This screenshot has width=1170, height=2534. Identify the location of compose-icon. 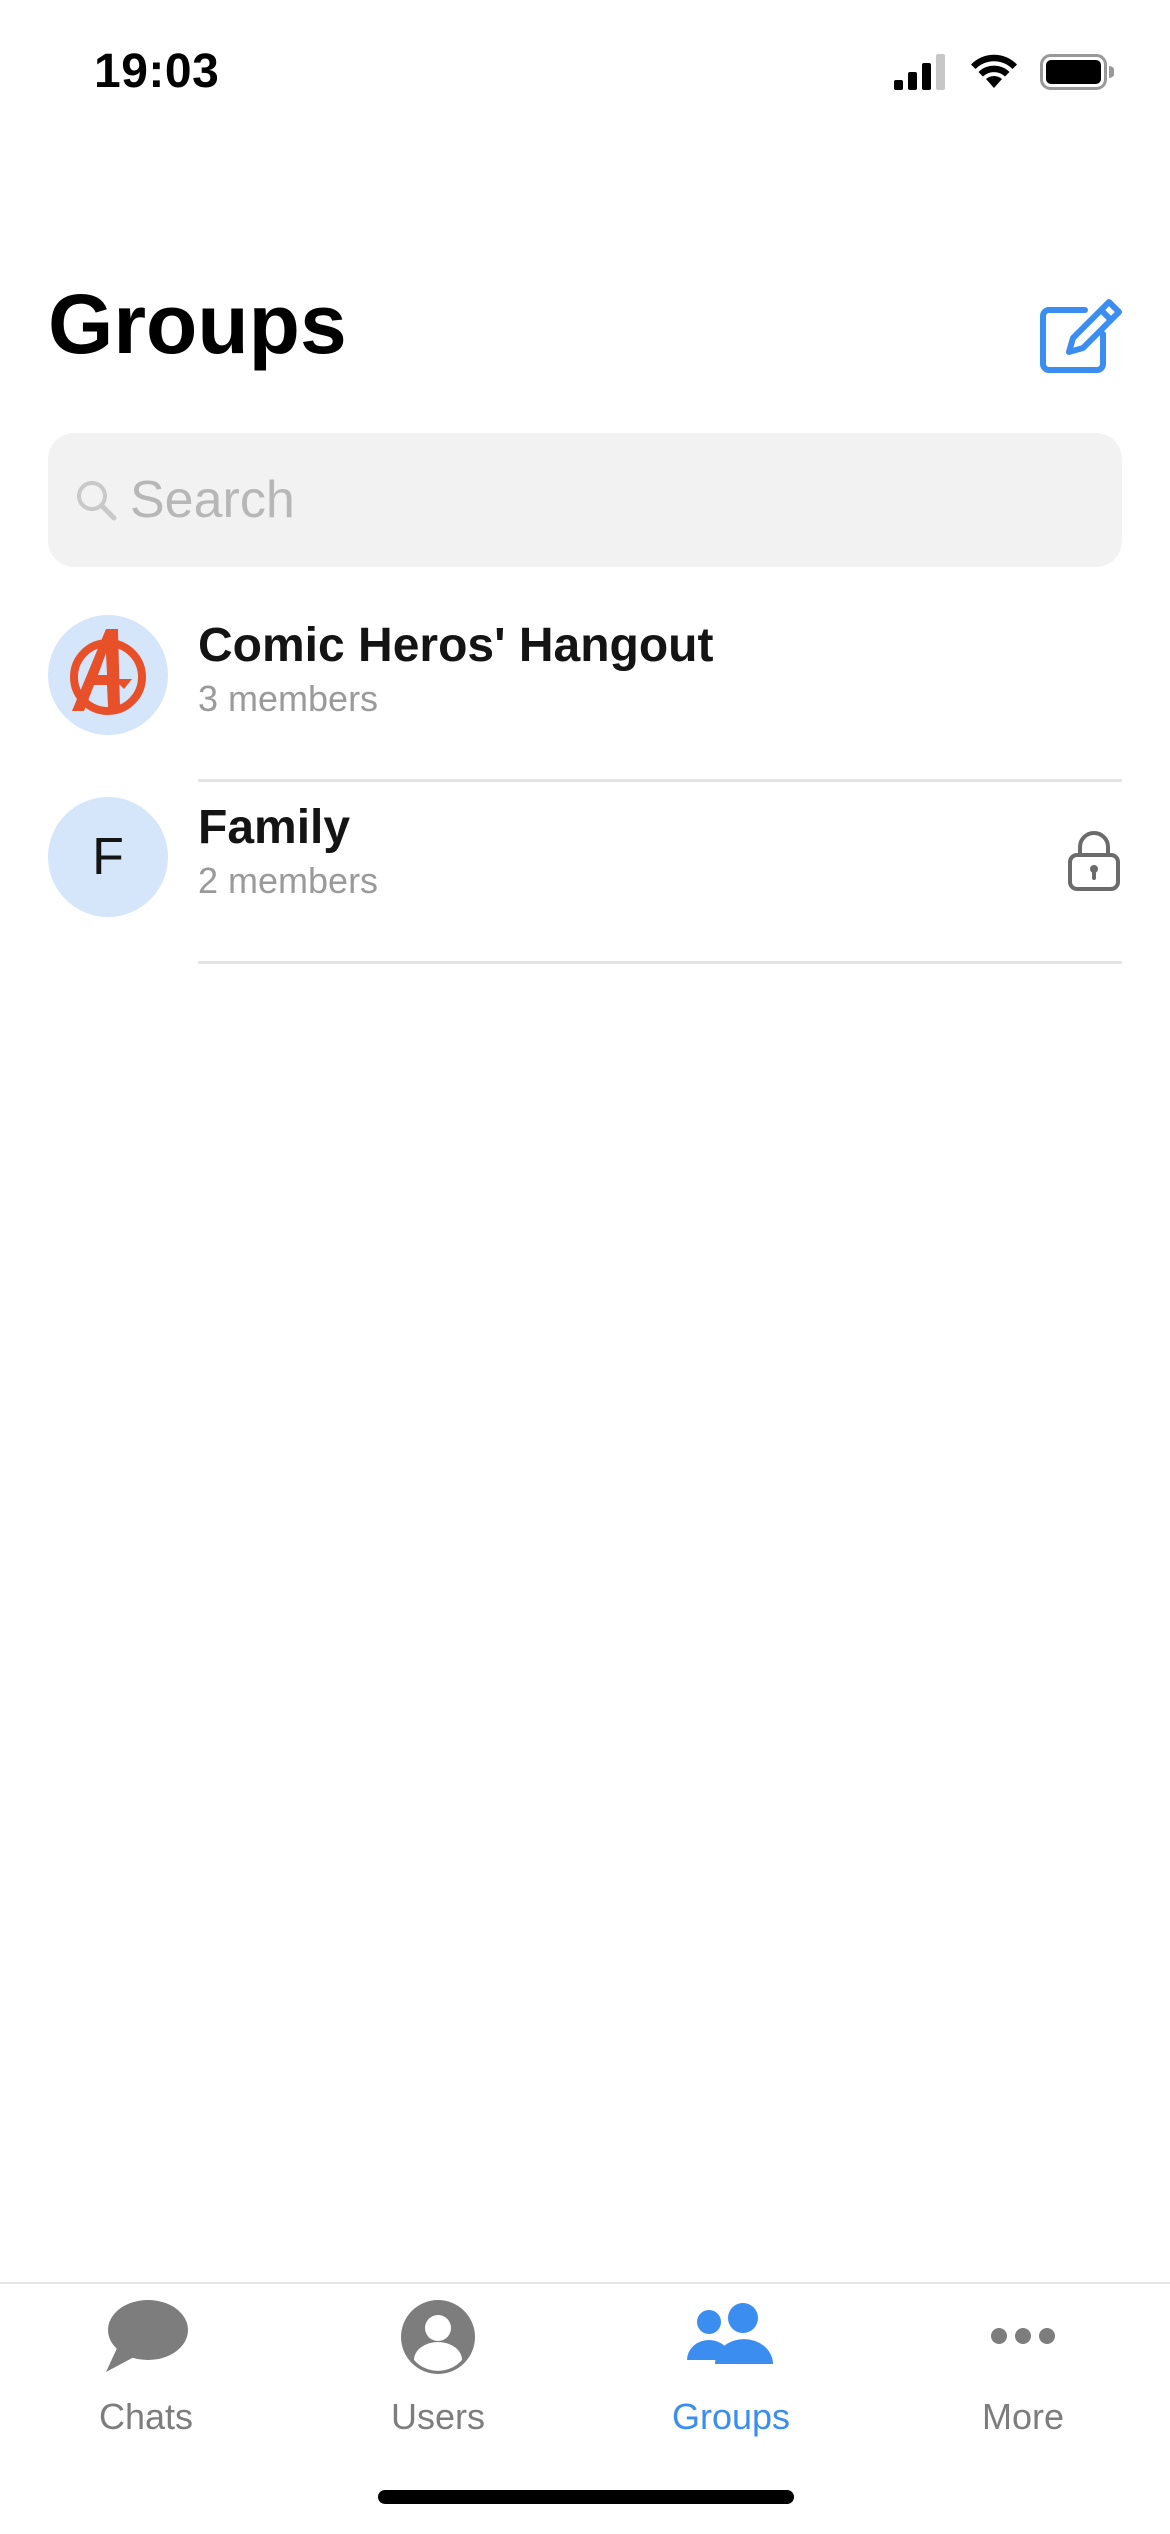
(1081, 336).